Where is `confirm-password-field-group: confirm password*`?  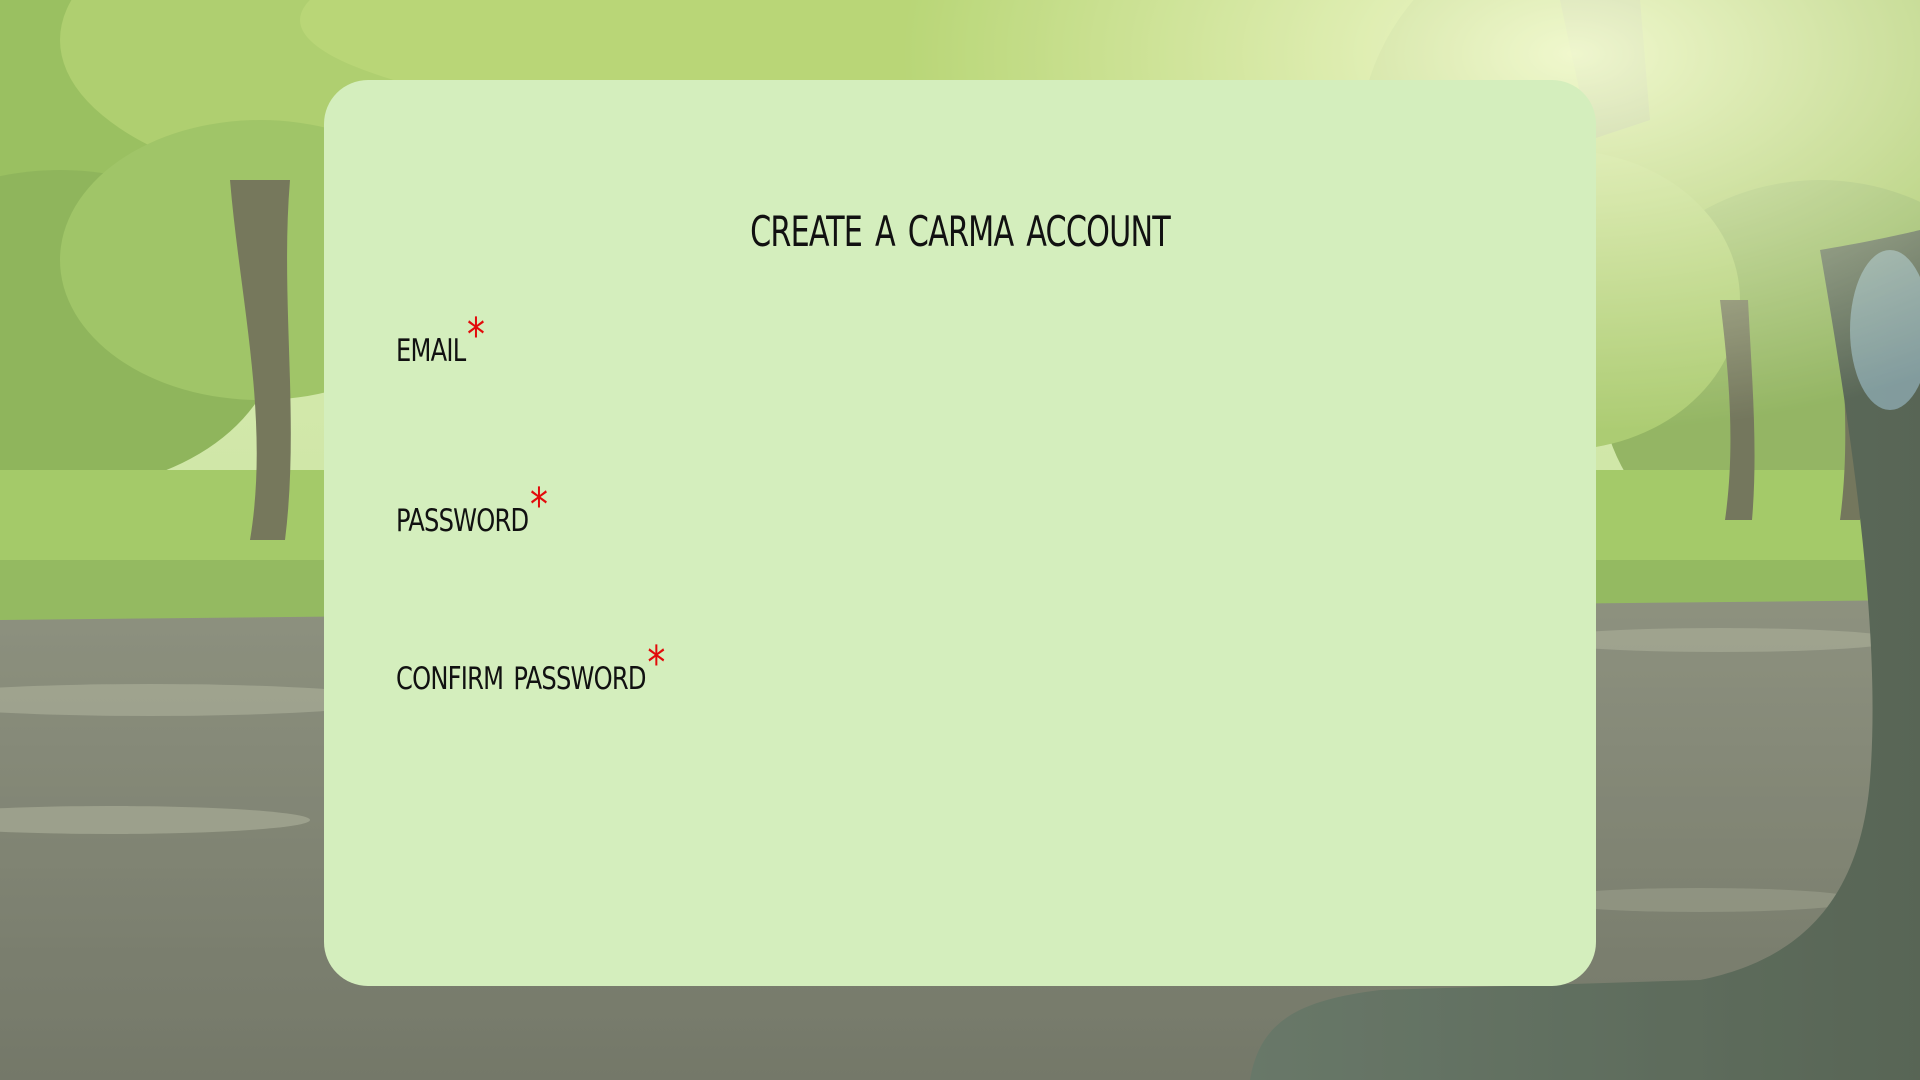 confirm-password-field-group: confirm password* is located at coordinates (960, 703).